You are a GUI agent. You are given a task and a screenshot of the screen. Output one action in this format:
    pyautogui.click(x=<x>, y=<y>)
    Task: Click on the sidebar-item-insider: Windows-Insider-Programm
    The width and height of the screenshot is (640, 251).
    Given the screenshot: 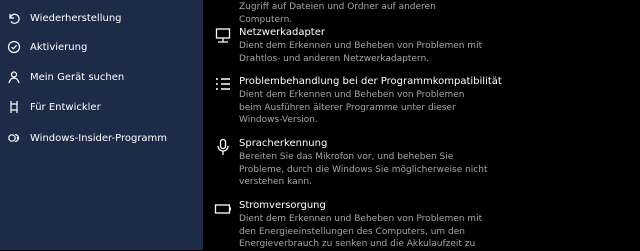 What is the action you would take?
    pyautogui.click(x=101, y=138)
    